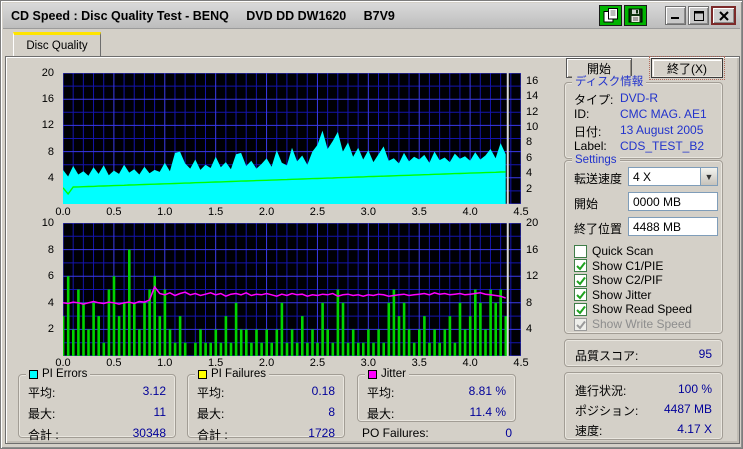  Describe the element at coordinates (266, 212) in the screenshot. I see `axis-tick-label: 2.0` at that location.